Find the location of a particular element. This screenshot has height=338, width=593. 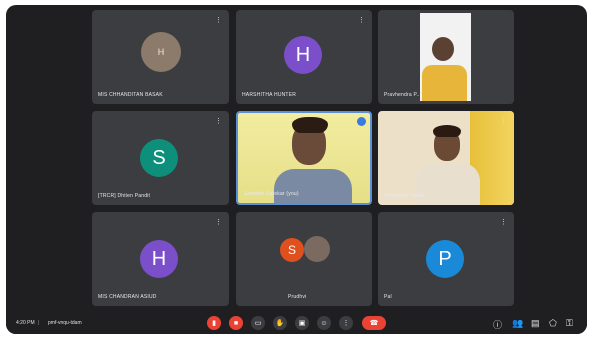

participant-photo-avatar: H is located at coordinates (161, 52).